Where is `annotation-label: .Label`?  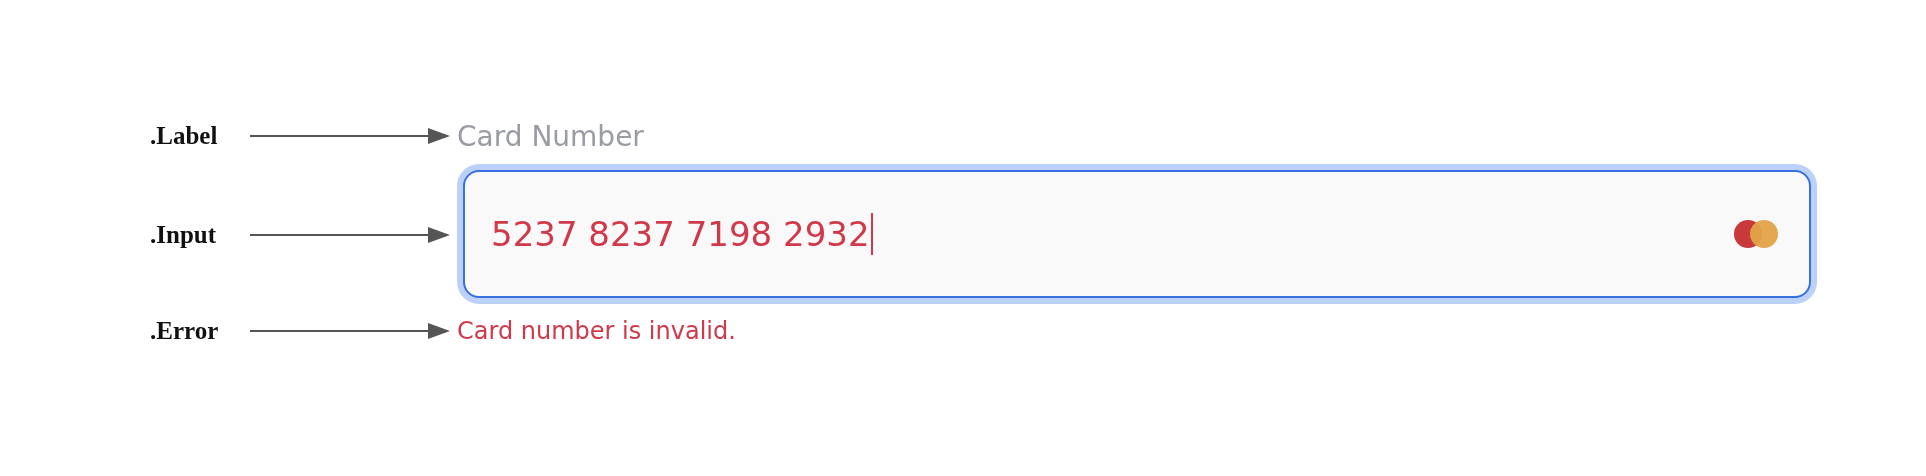 annotation-label: .Label is located at coordinates (184, 136).